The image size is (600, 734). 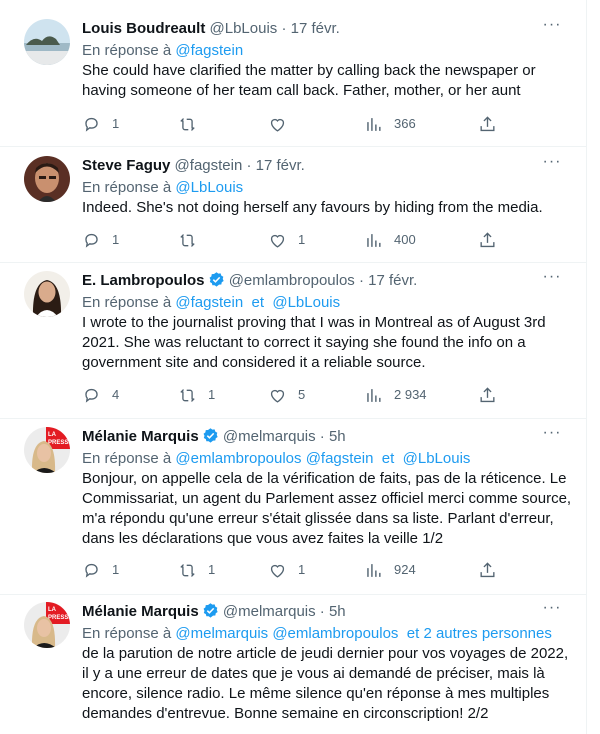 What do you see at coordinates (327, 166) in the screenshot?
I see `tweet-header: Steve Faguy @fagstein · 17 févr.` at bounding box center [327, 166].